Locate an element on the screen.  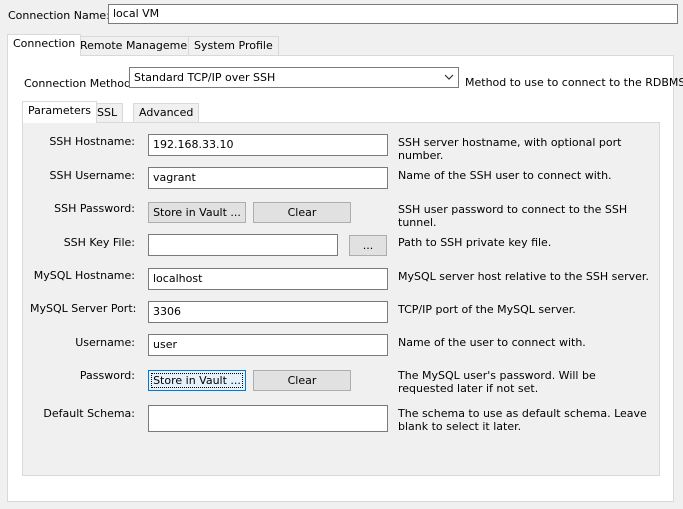
password-label: Password: is located at coordinates (107, 375).